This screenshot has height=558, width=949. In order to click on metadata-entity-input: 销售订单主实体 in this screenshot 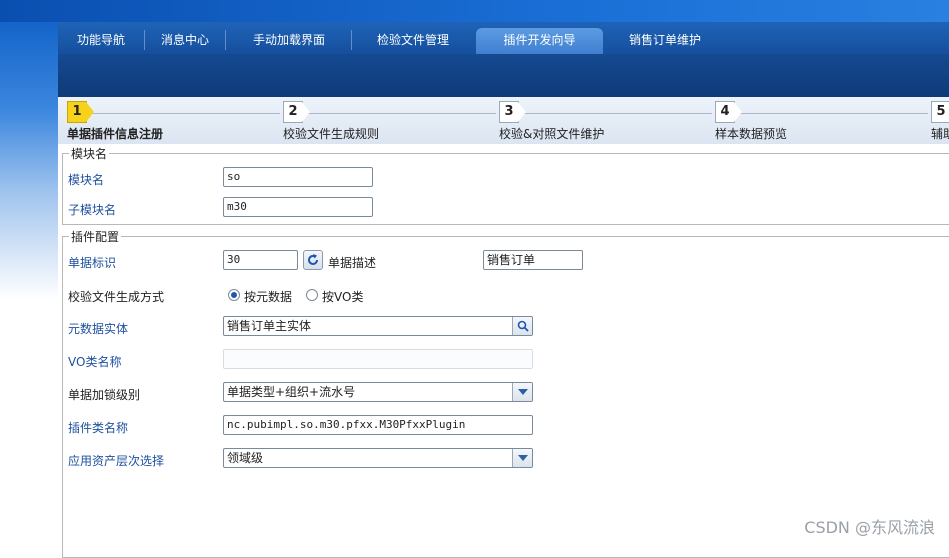, I will do `click(378, 326)`.